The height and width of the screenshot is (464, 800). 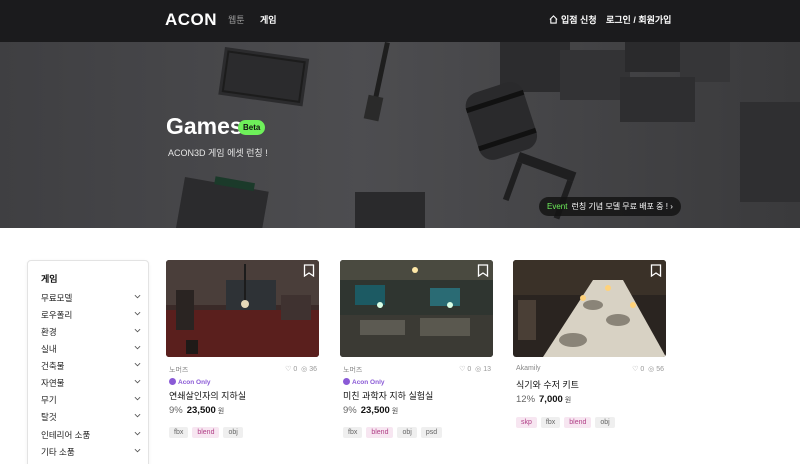 I want to click on hero-subtitle: ACON3D 게임 에셋 런칭 !, so click(x=218, y=153).